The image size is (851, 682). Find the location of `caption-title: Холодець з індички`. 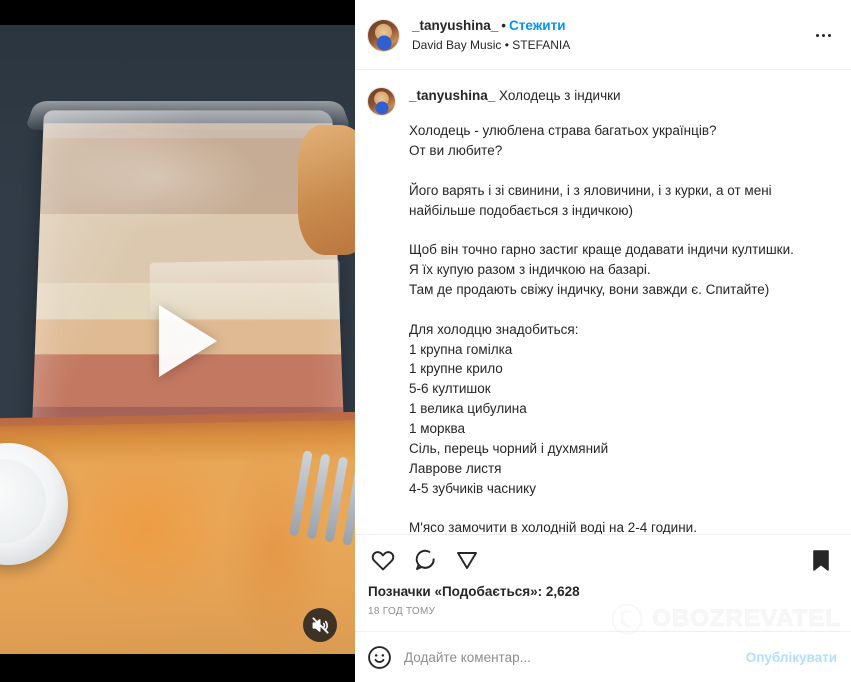

caption-title: Холодець з індички is located at coordinates (560, 95).